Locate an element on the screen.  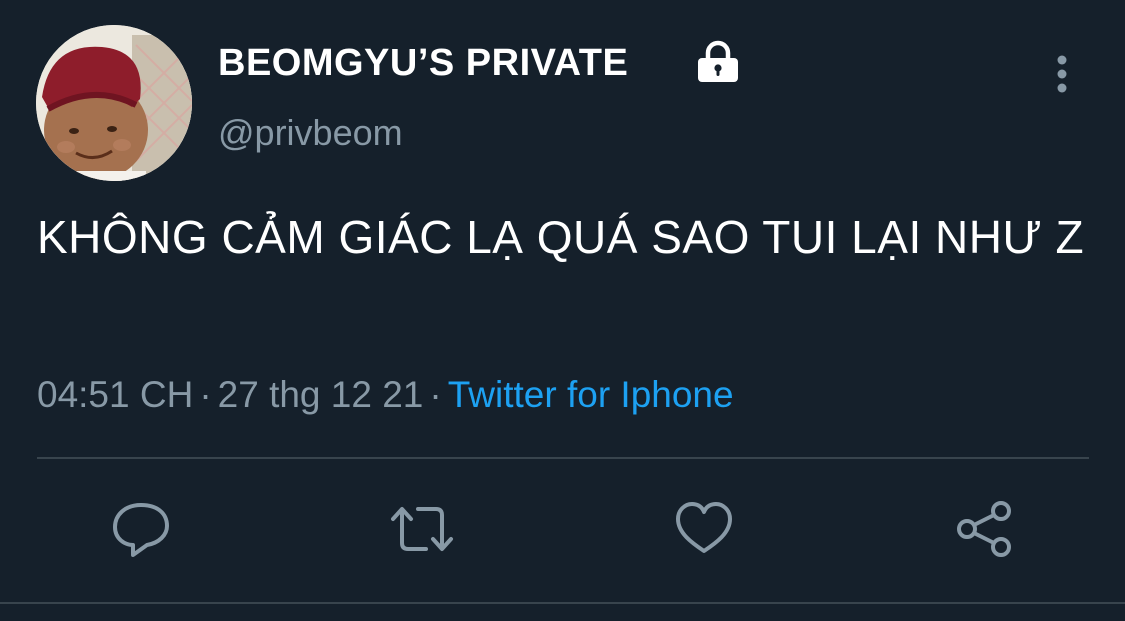
avatar is located at coordinates (114, 103).